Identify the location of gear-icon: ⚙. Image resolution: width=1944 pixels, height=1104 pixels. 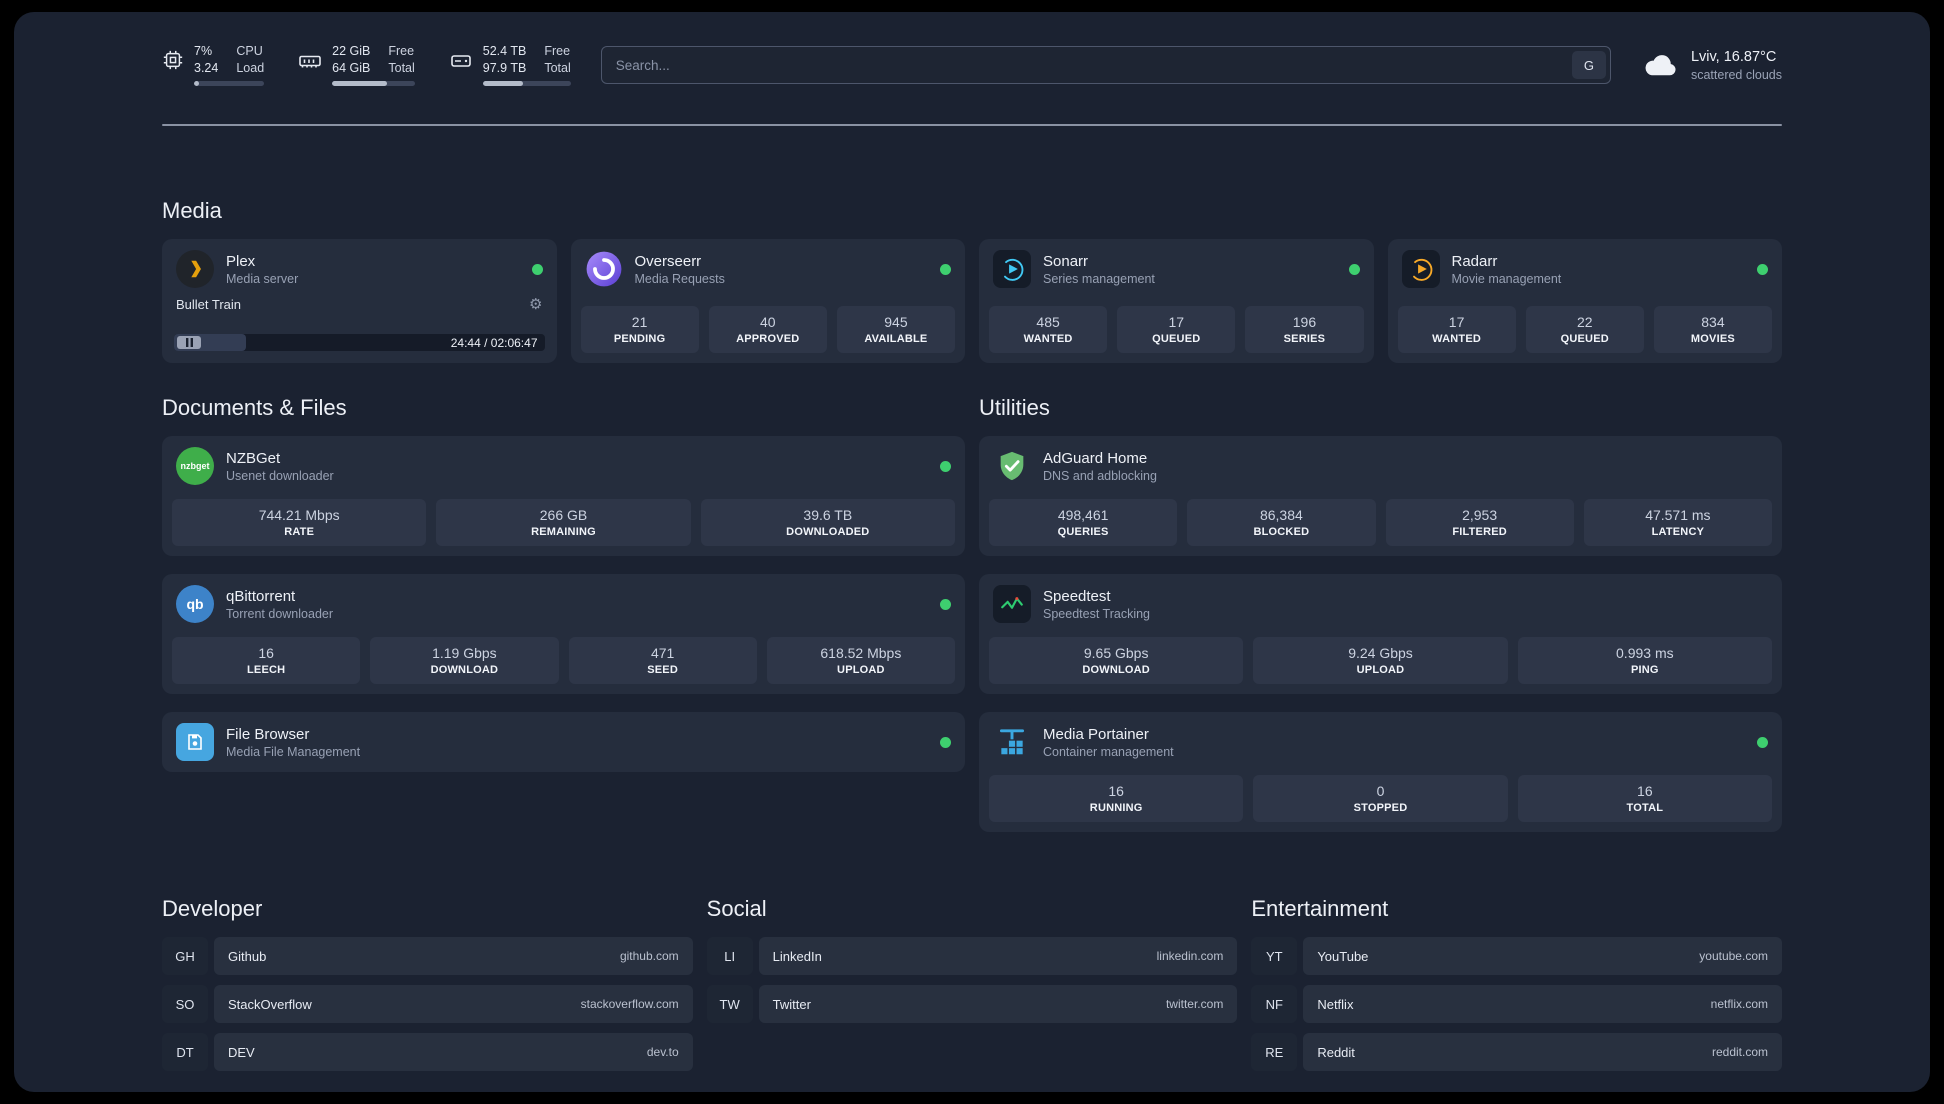
(535, 304).